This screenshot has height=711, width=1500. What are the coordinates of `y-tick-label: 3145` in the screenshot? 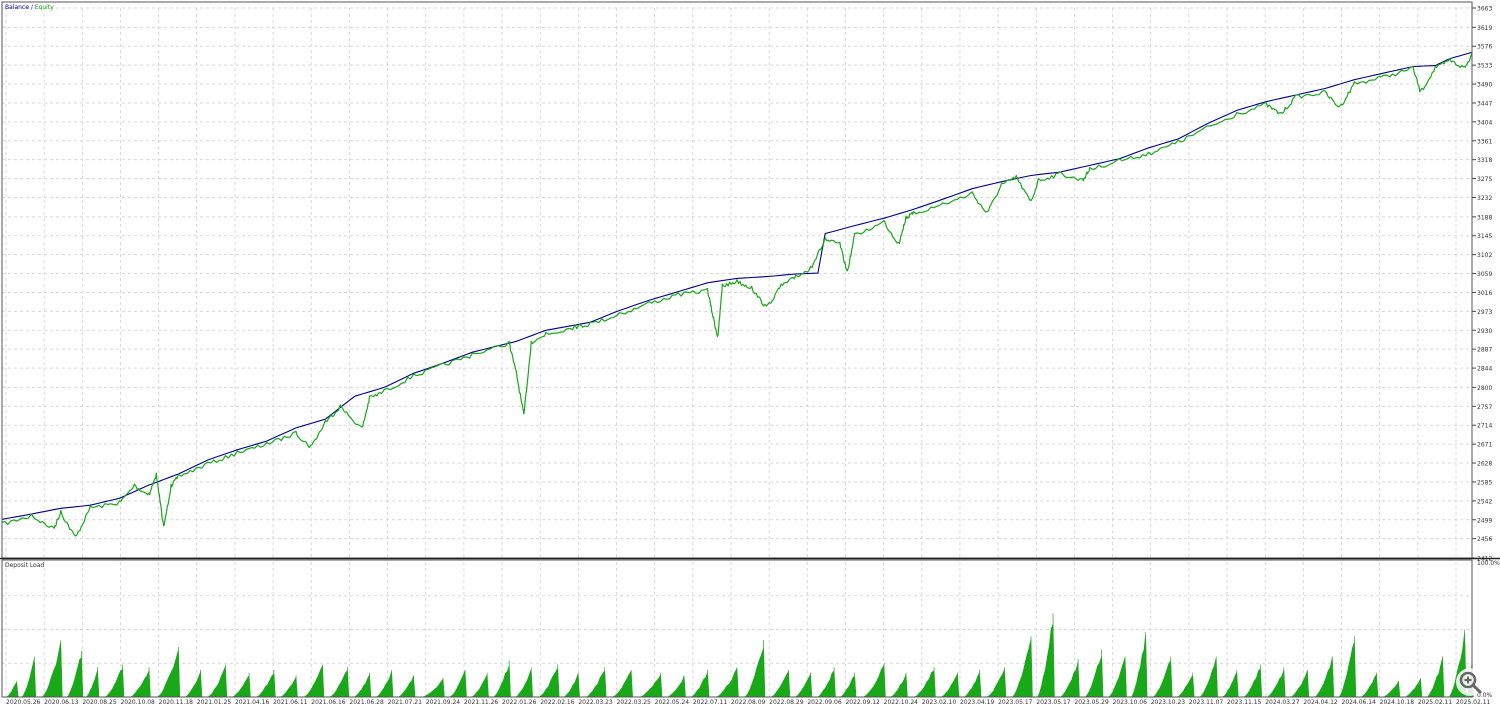 It's located at (1484, 236).